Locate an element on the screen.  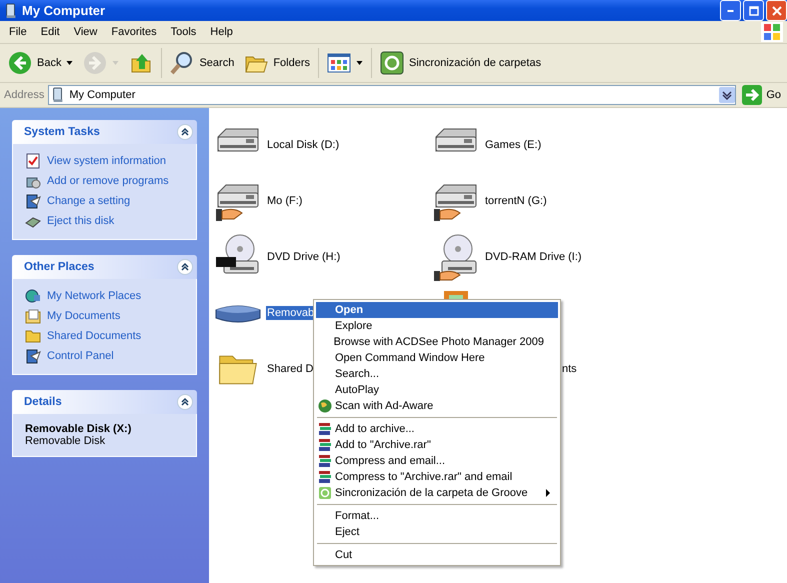
panel-title: System Tasks is located at coordinates (62, 132).